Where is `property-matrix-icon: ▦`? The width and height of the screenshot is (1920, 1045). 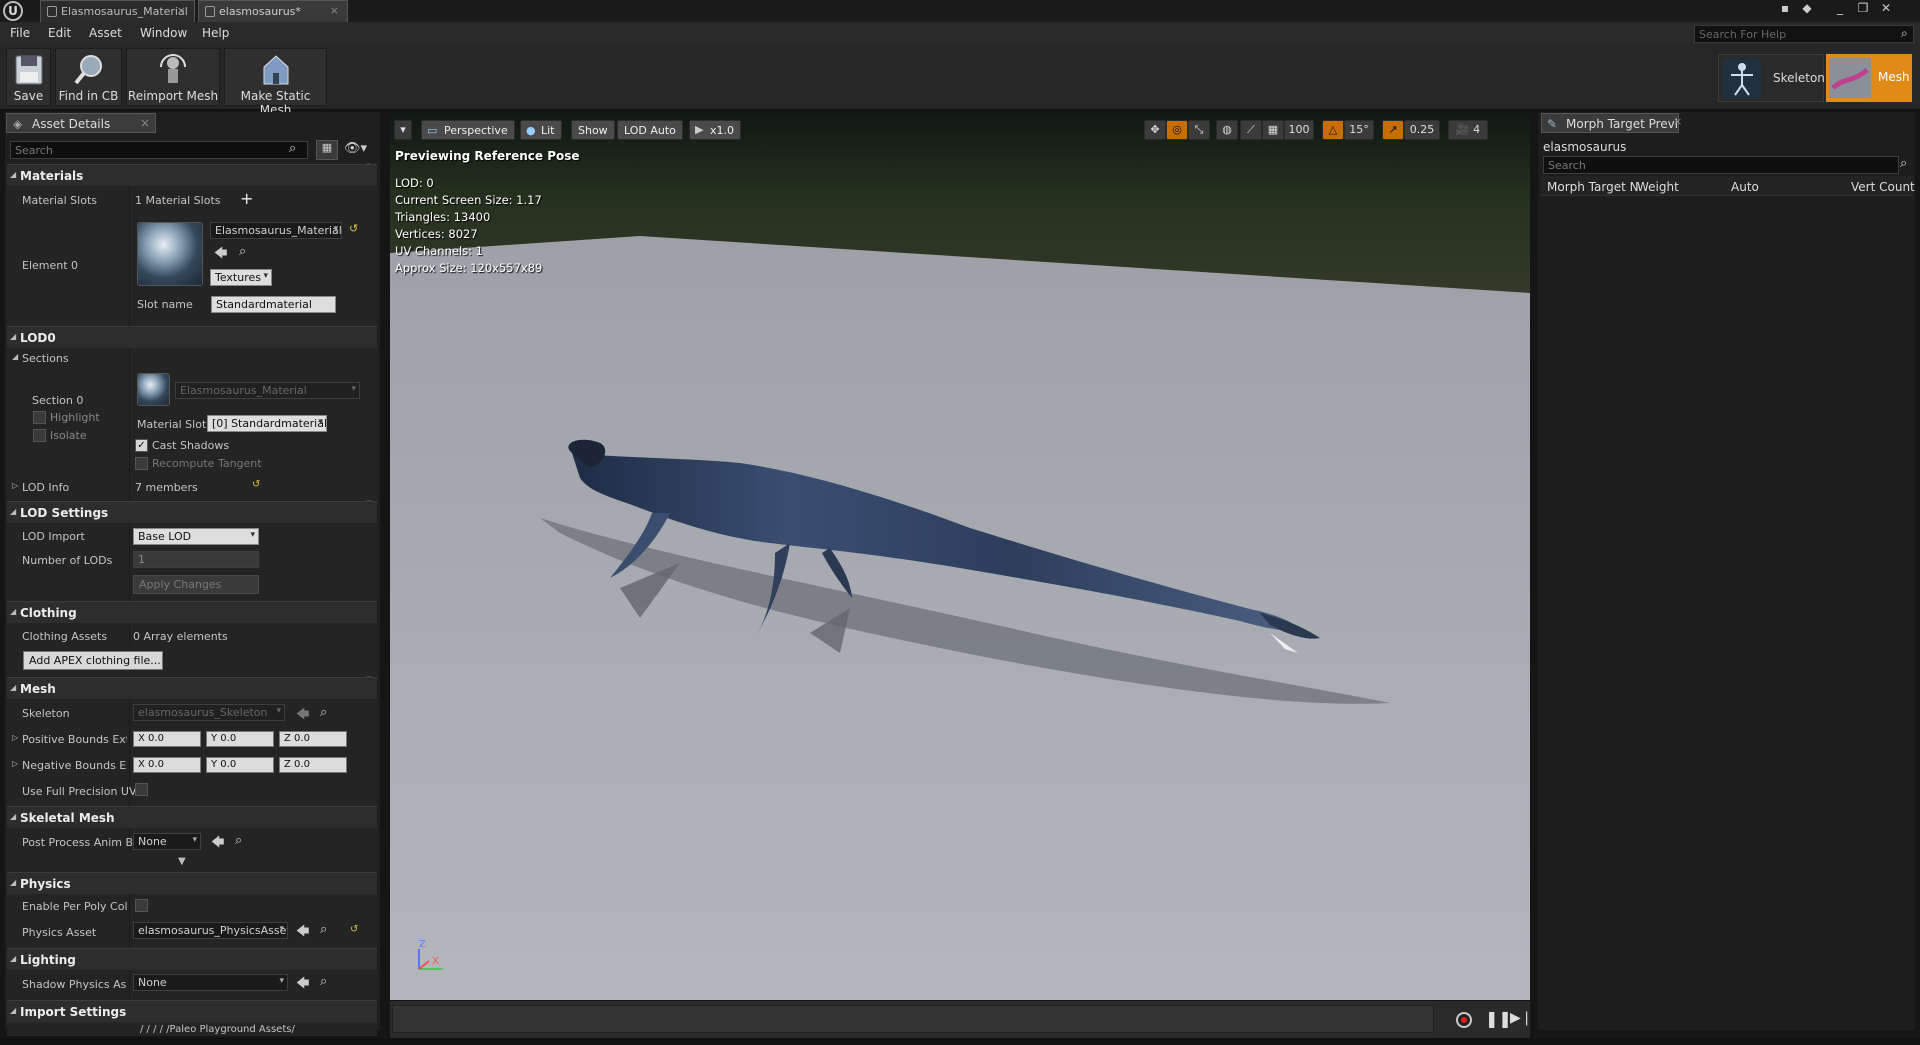
property-matrix-icon: ▦ is located at coordinates (327, 150).